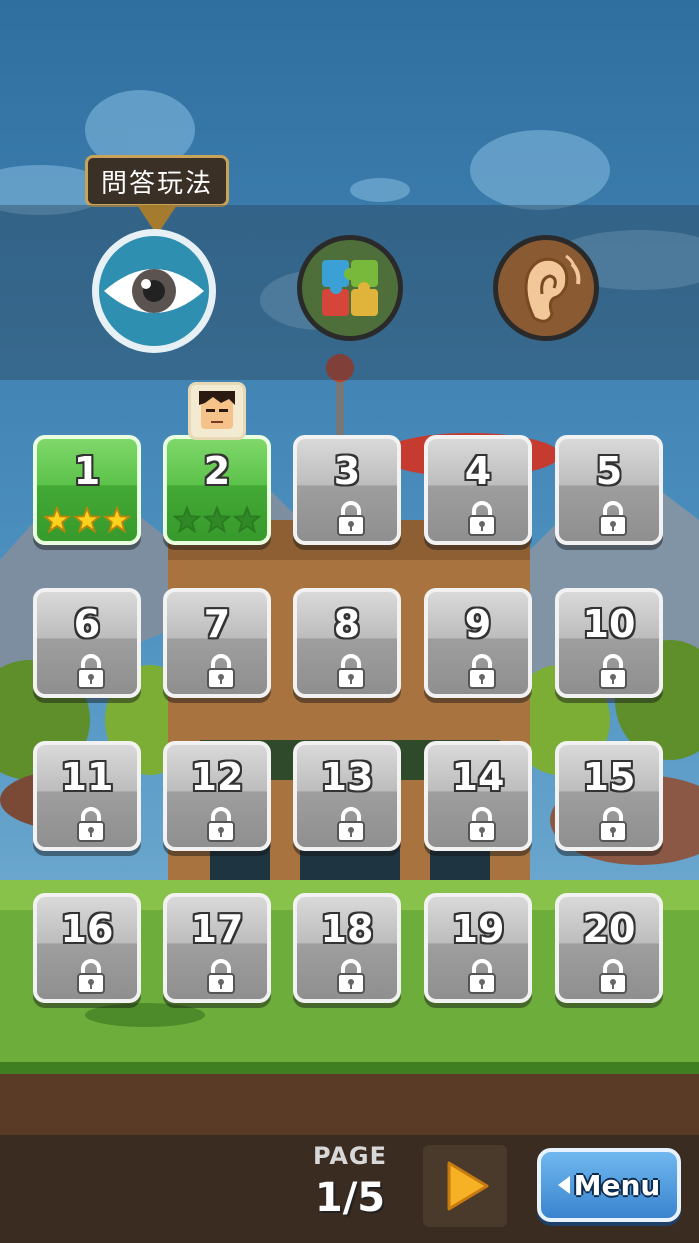 The width and height of the screenshot is (699, 1243). What do you see at coordinates (217, 929) in the screenshot?
I see `level-number: 17` at bounding box center [217, 929].